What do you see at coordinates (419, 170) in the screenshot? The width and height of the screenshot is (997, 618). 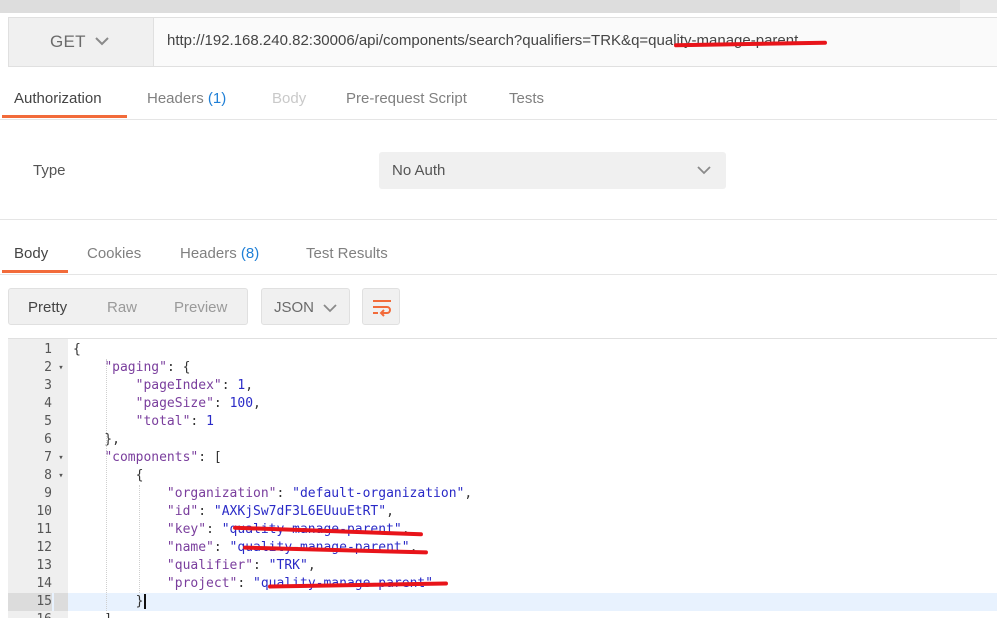 I see `auth-type-value: No Auth` at bounding box center [419, 170].